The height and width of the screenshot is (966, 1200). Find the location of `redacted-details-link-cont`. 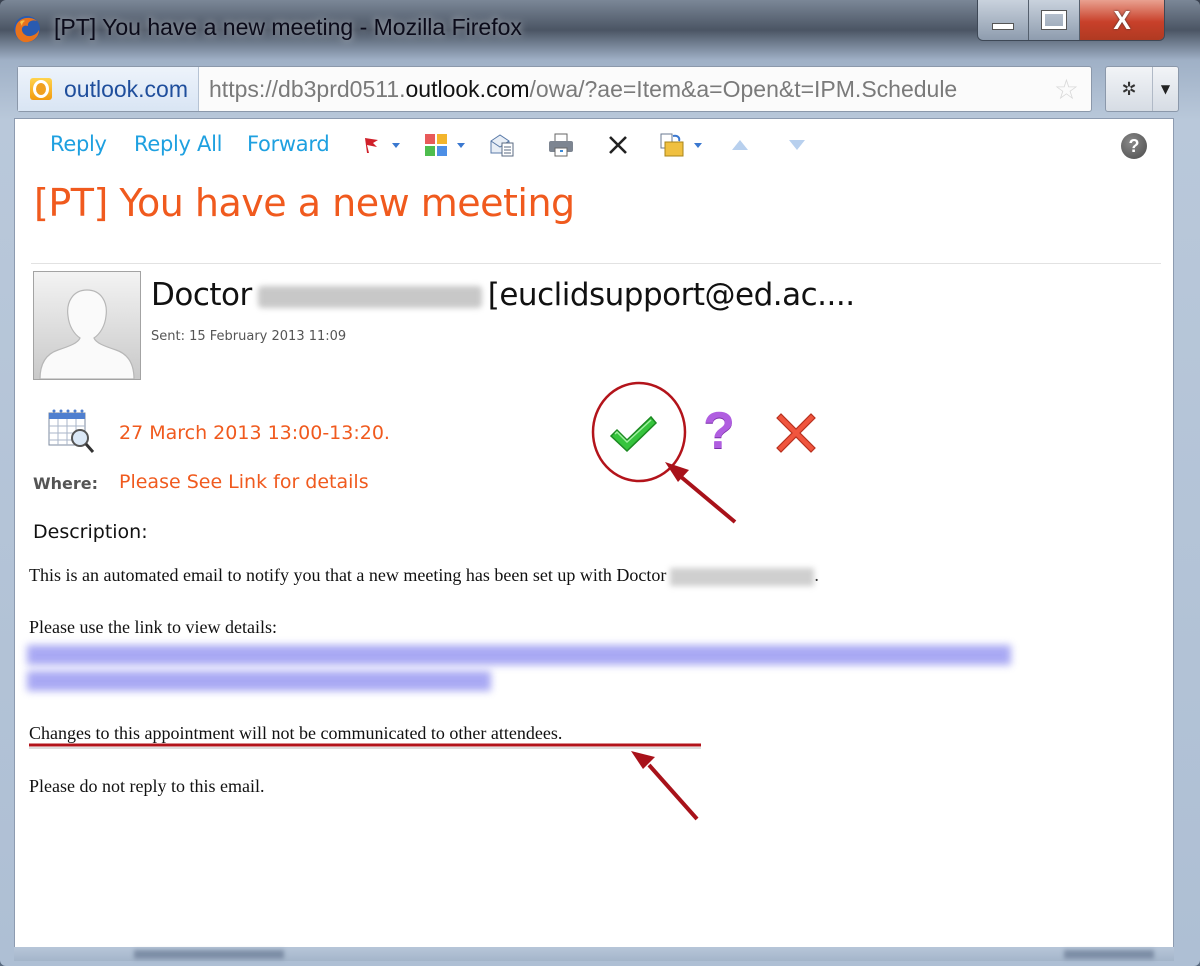

redacted-details-link-cont is located at coordinates (259, 681).